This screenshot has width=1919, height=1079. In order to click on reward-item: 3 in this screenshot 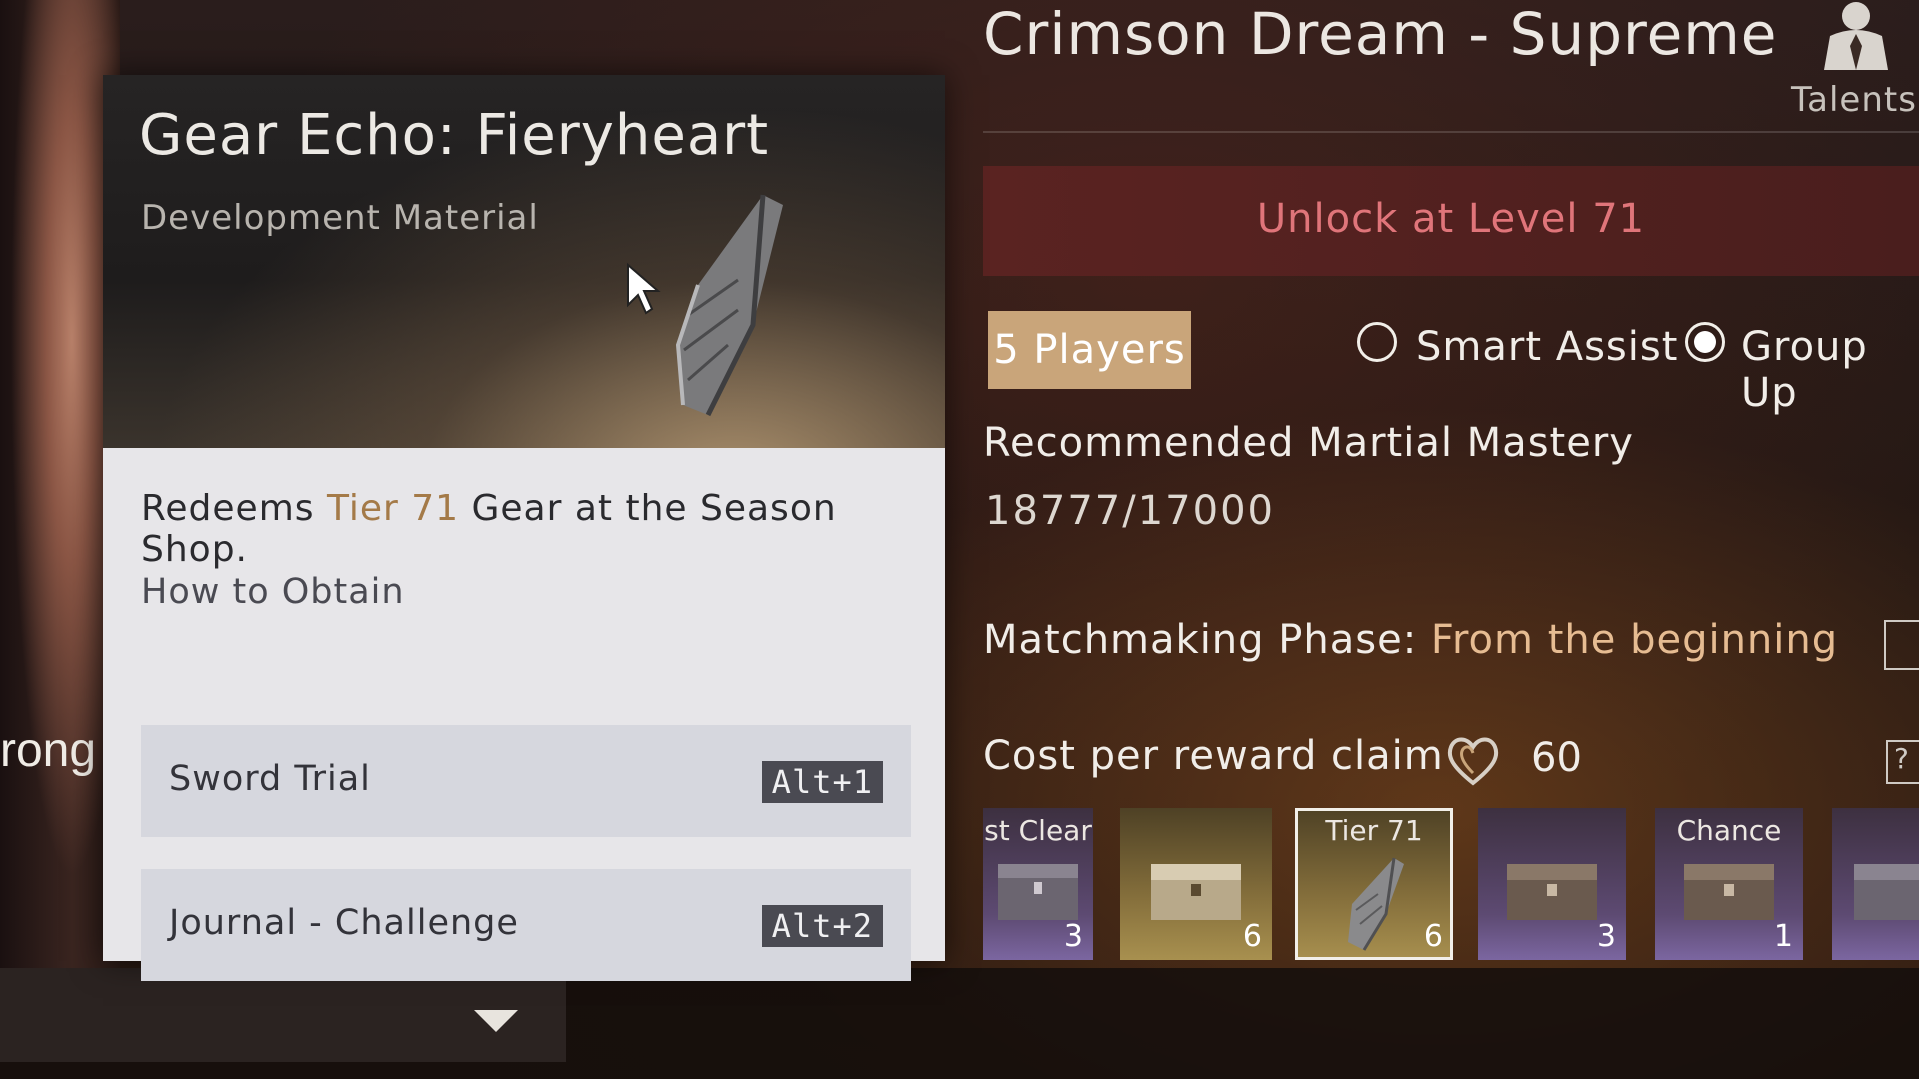, I will do `click(1552, 884)`.